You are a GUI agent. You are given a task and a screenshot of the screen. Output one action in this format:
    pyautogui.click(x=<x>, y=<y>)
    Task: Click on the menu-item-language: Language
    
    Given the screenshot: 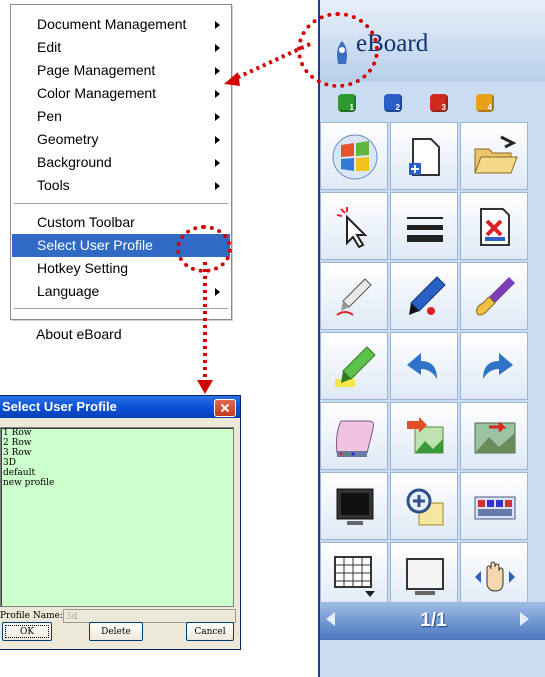 What is the action you would take?
    pyautogui.click(x=121, y=291)
    